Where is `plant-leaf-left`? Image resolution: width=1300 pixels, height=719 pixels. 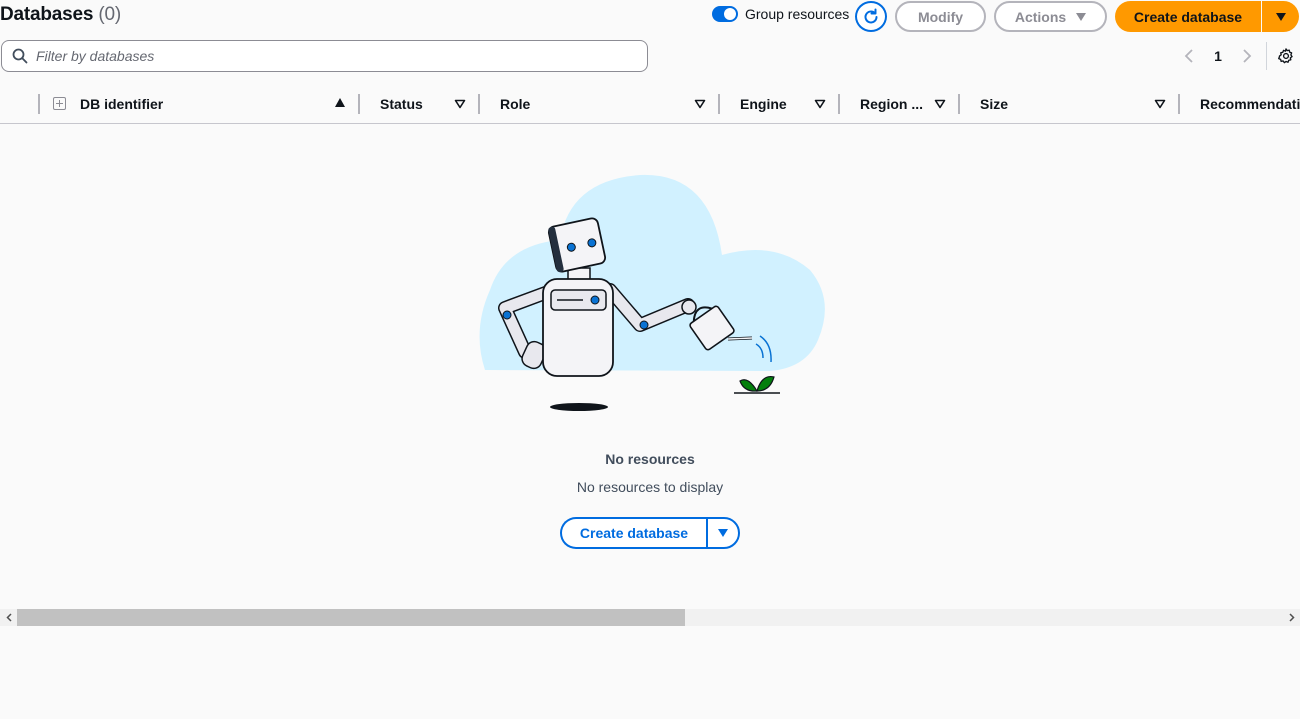 plant-leaf-left is located at coordinates (749, 385).